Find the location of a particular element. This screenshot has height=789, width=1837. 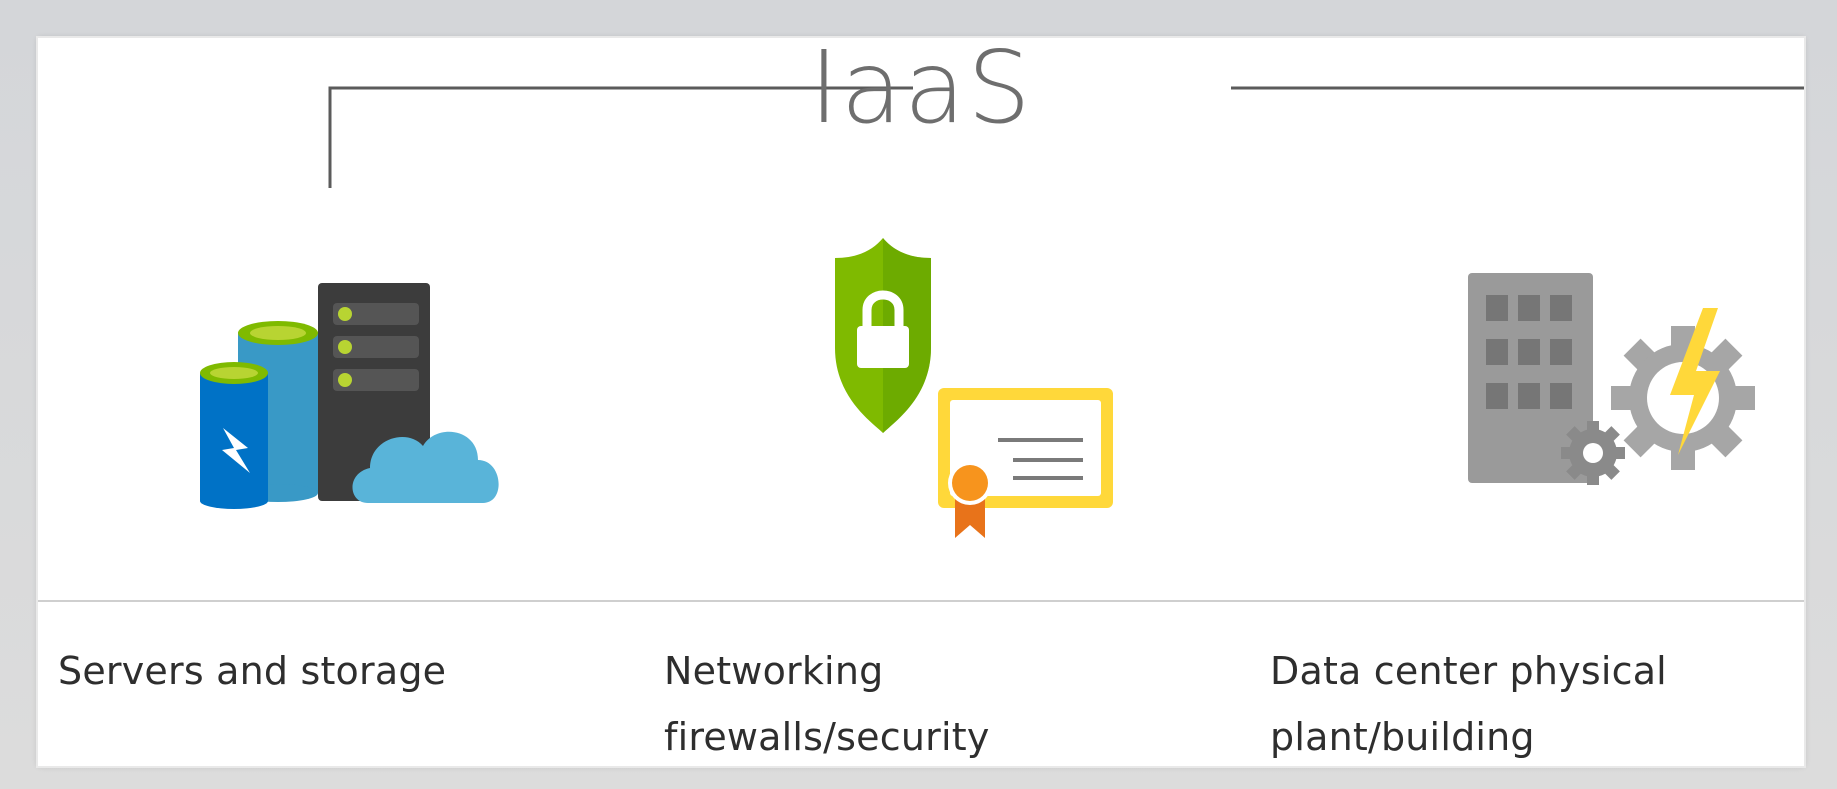

label-datacenter: Data center physical plant/building is located at coordinates (1468, 702).